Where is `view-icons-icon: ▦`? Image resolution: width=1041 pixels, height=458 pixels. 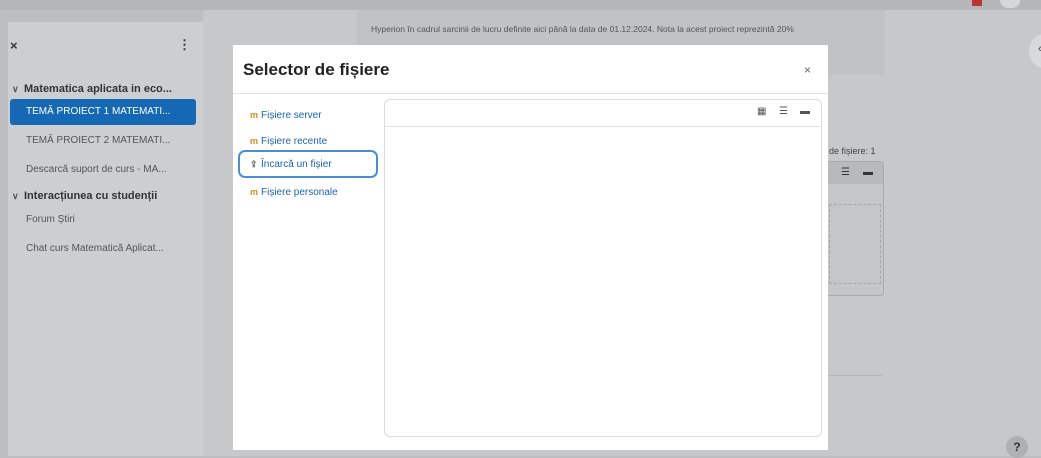 view-icons-icon: ▦ is located at coordinates (761, 111).